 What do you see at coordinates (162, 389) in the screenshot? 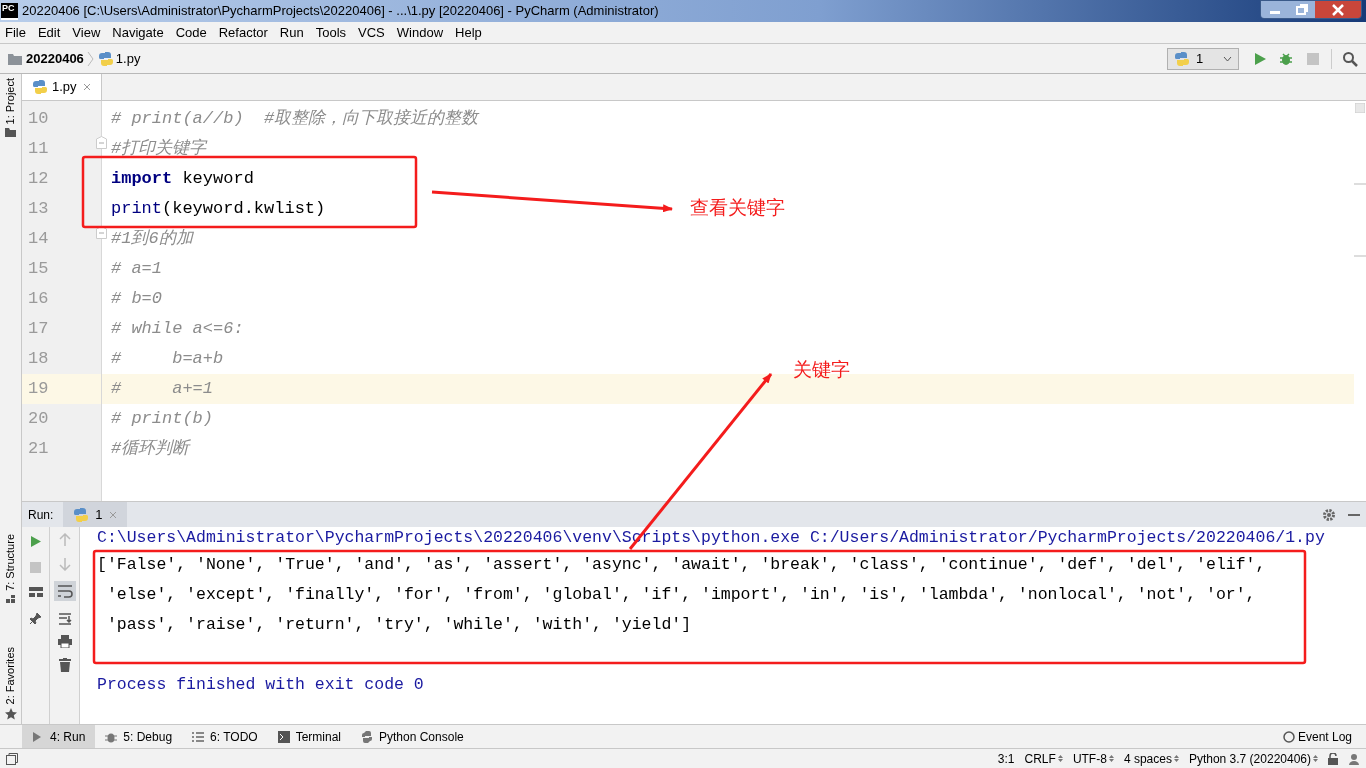
I see `code-line: # a+=1` at bounding box center [162, 389].